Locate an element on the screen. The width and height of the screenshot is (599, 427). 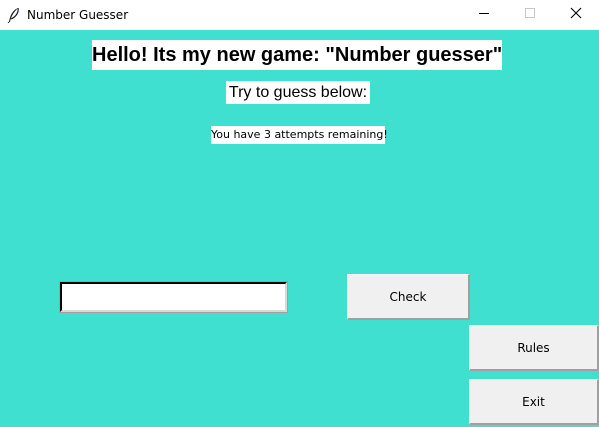
feather-icon is located at coordinates (14, 15).